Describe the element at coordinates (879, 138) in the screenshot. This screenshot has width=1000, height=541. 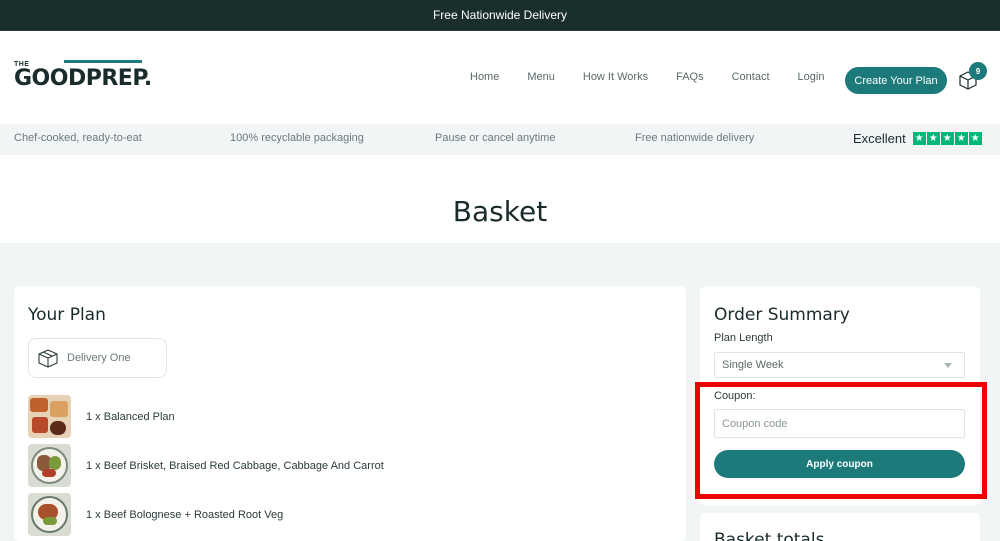
I see `rating-label: Excellent` at that location.